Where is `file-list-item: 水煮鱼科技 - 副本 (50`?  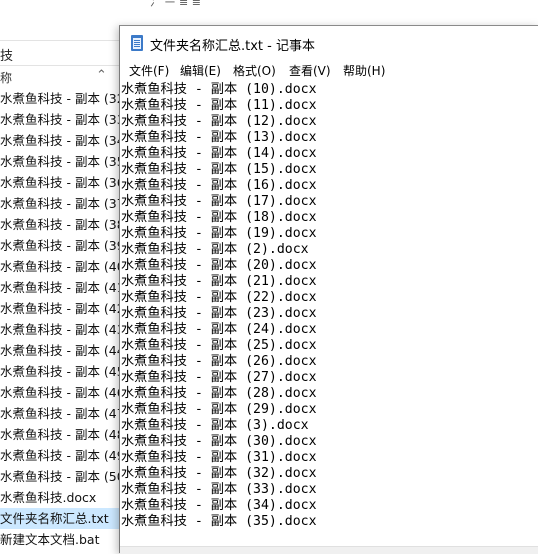 file-list-item: 水煮鱼科技 - 副本 (50 is located at coordinates (60, 476).